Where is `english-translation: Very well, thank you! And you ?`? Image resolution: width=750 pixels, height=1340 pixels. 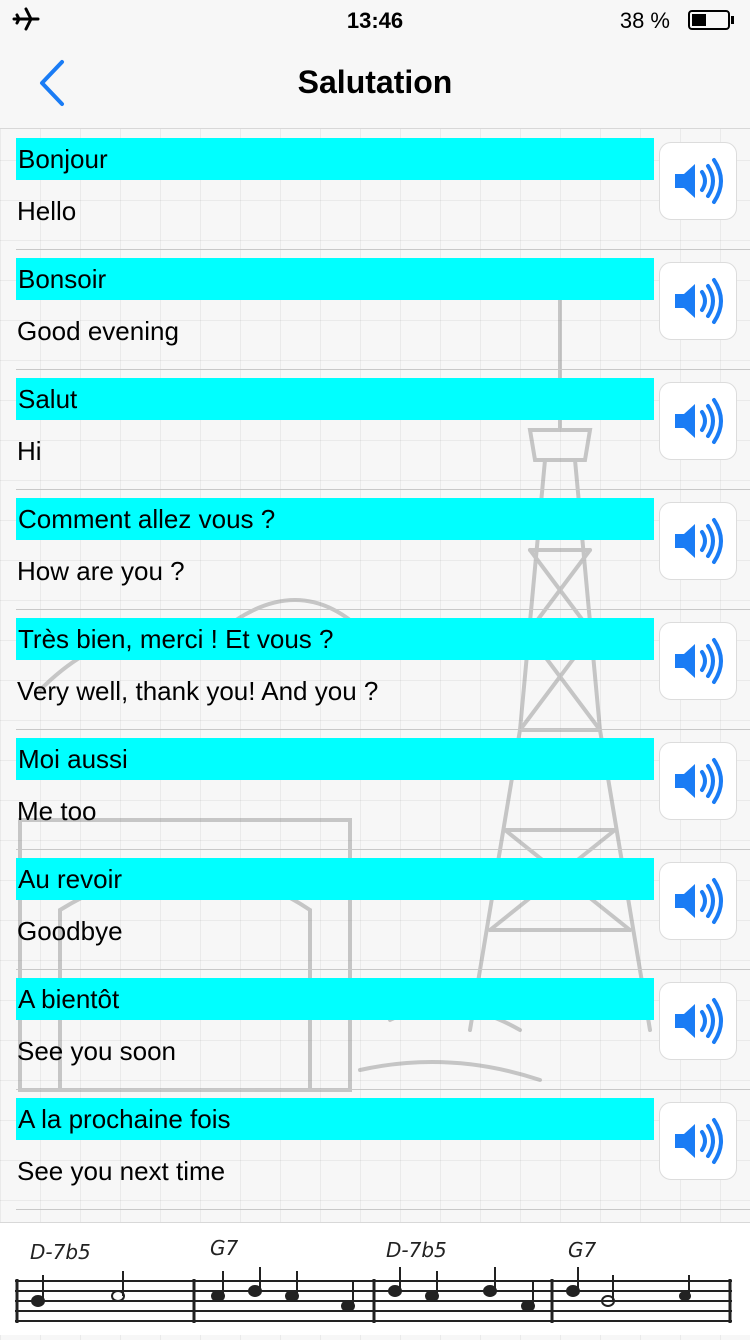 english-translation: Very well, thank you! And you ? is located at coordinates (198, 691).